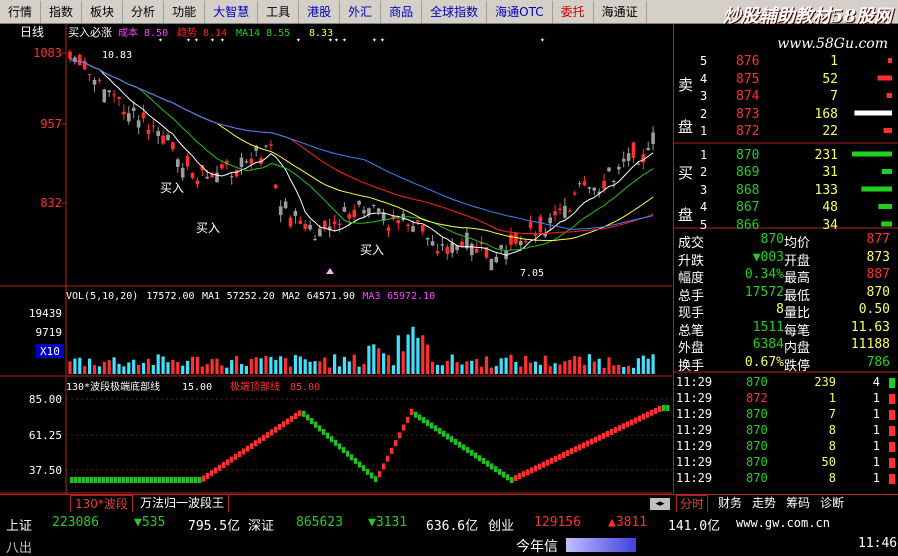 This screenshot has width=898, height=556. I want to click on site-url: www.gw.com.cn, so click(783, 523).